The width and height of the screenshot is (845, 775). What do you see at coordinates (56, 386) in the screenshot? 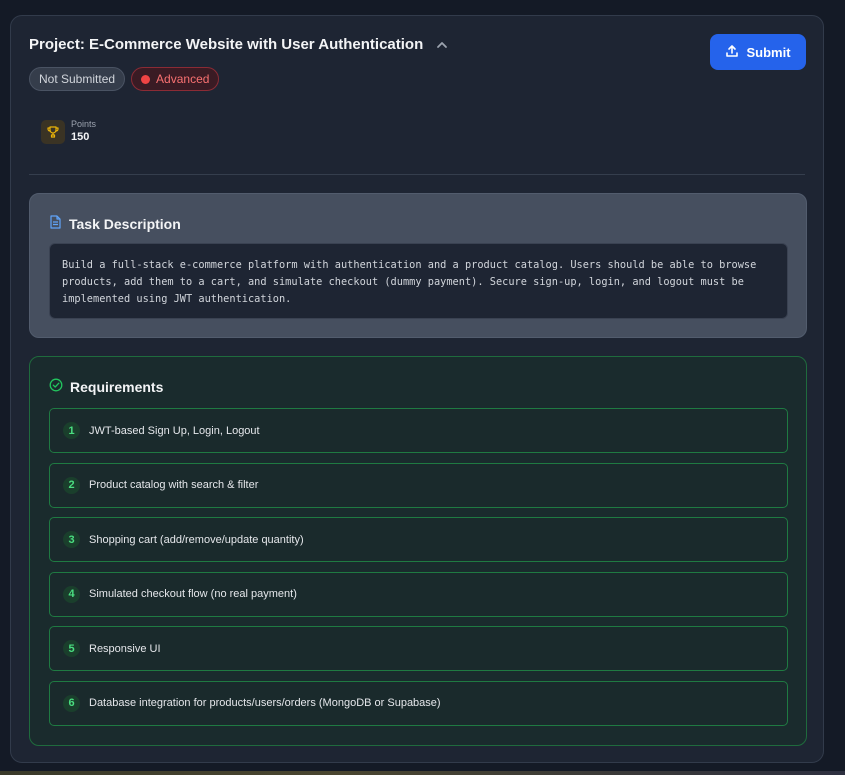
I see `check-circle-icon` at bounding box center [56, 386].